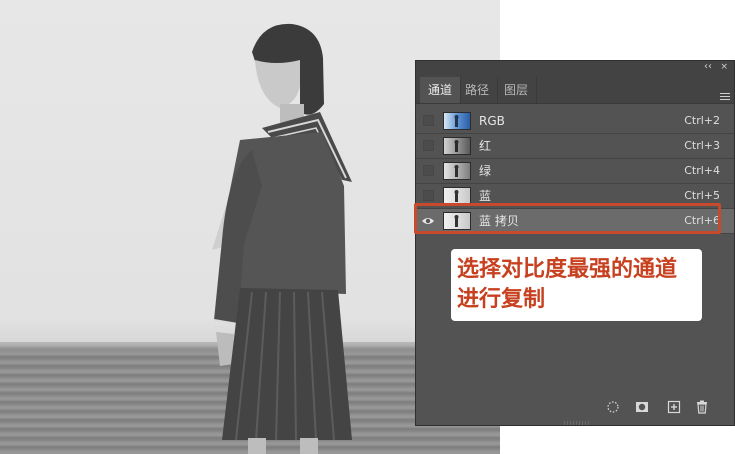 Image resolution: width=735 pixels, height=454 pixels. I want to click on panel-title-bar: ‹‹ ×, so click(575, 67).